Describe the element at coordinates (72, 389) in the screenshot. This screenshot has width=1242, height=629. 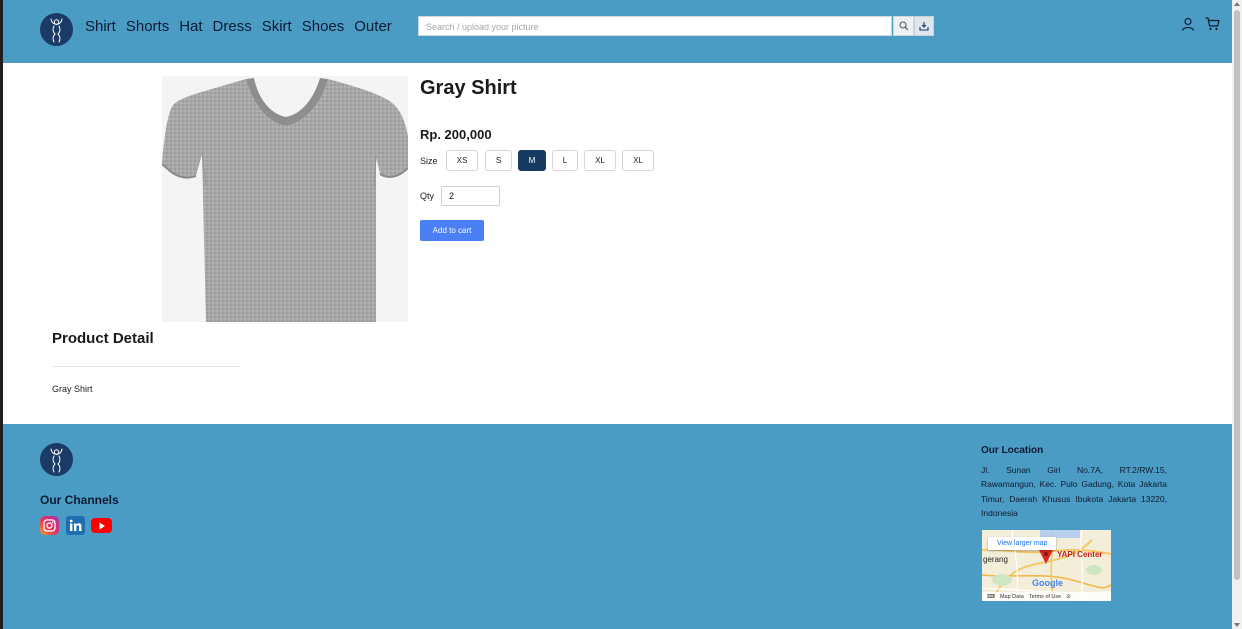
I see `product-detail-text: Gray Shirt` at that location.